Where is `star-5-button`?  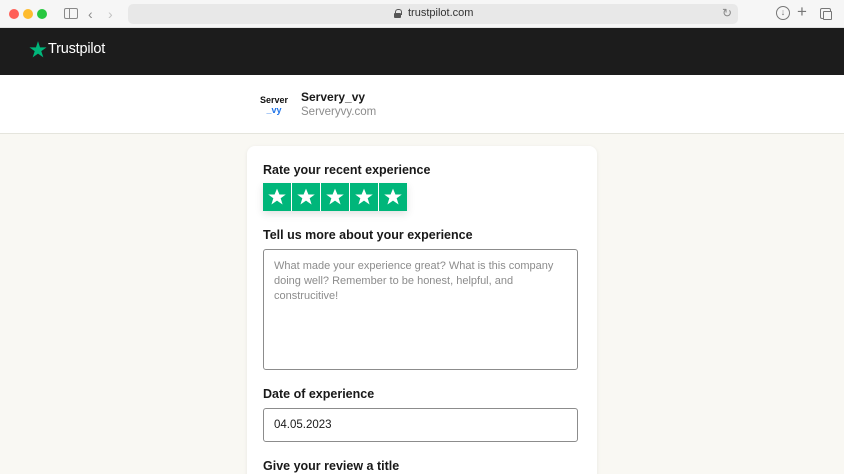 star-5-button is located at coordinates (393, 197).